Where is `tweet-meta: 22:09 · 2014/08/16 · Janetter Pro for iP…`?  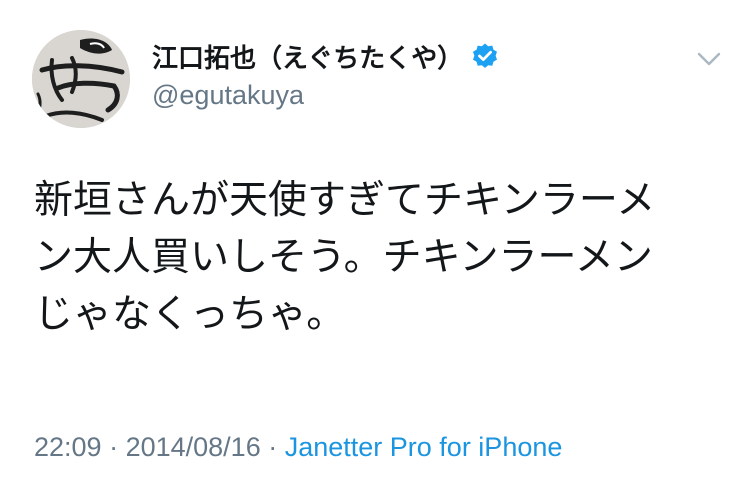
tweet-meta: 22:09 · 2014/08/16 · Janetter Pro for iP… is located at coordinates (298, 447).